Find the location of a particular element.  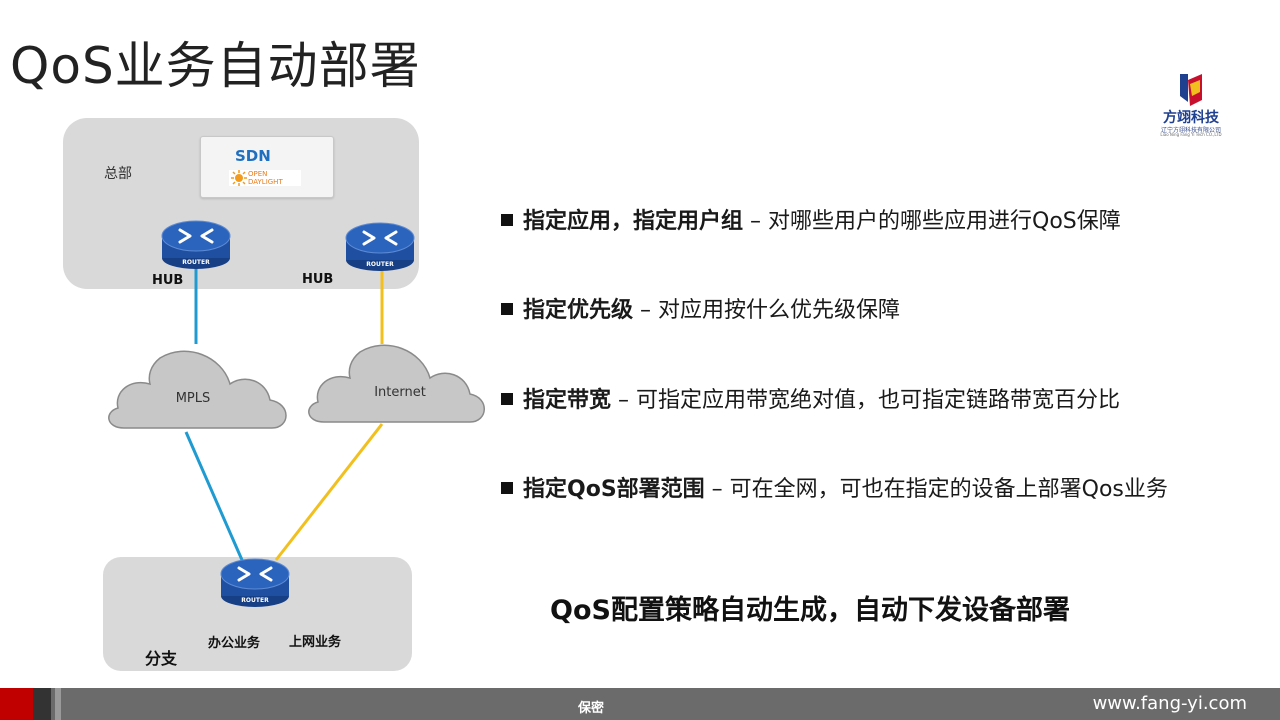

sdn-controller: SDN OPEN DAYLIGHT is located at coordinates (267, 167).